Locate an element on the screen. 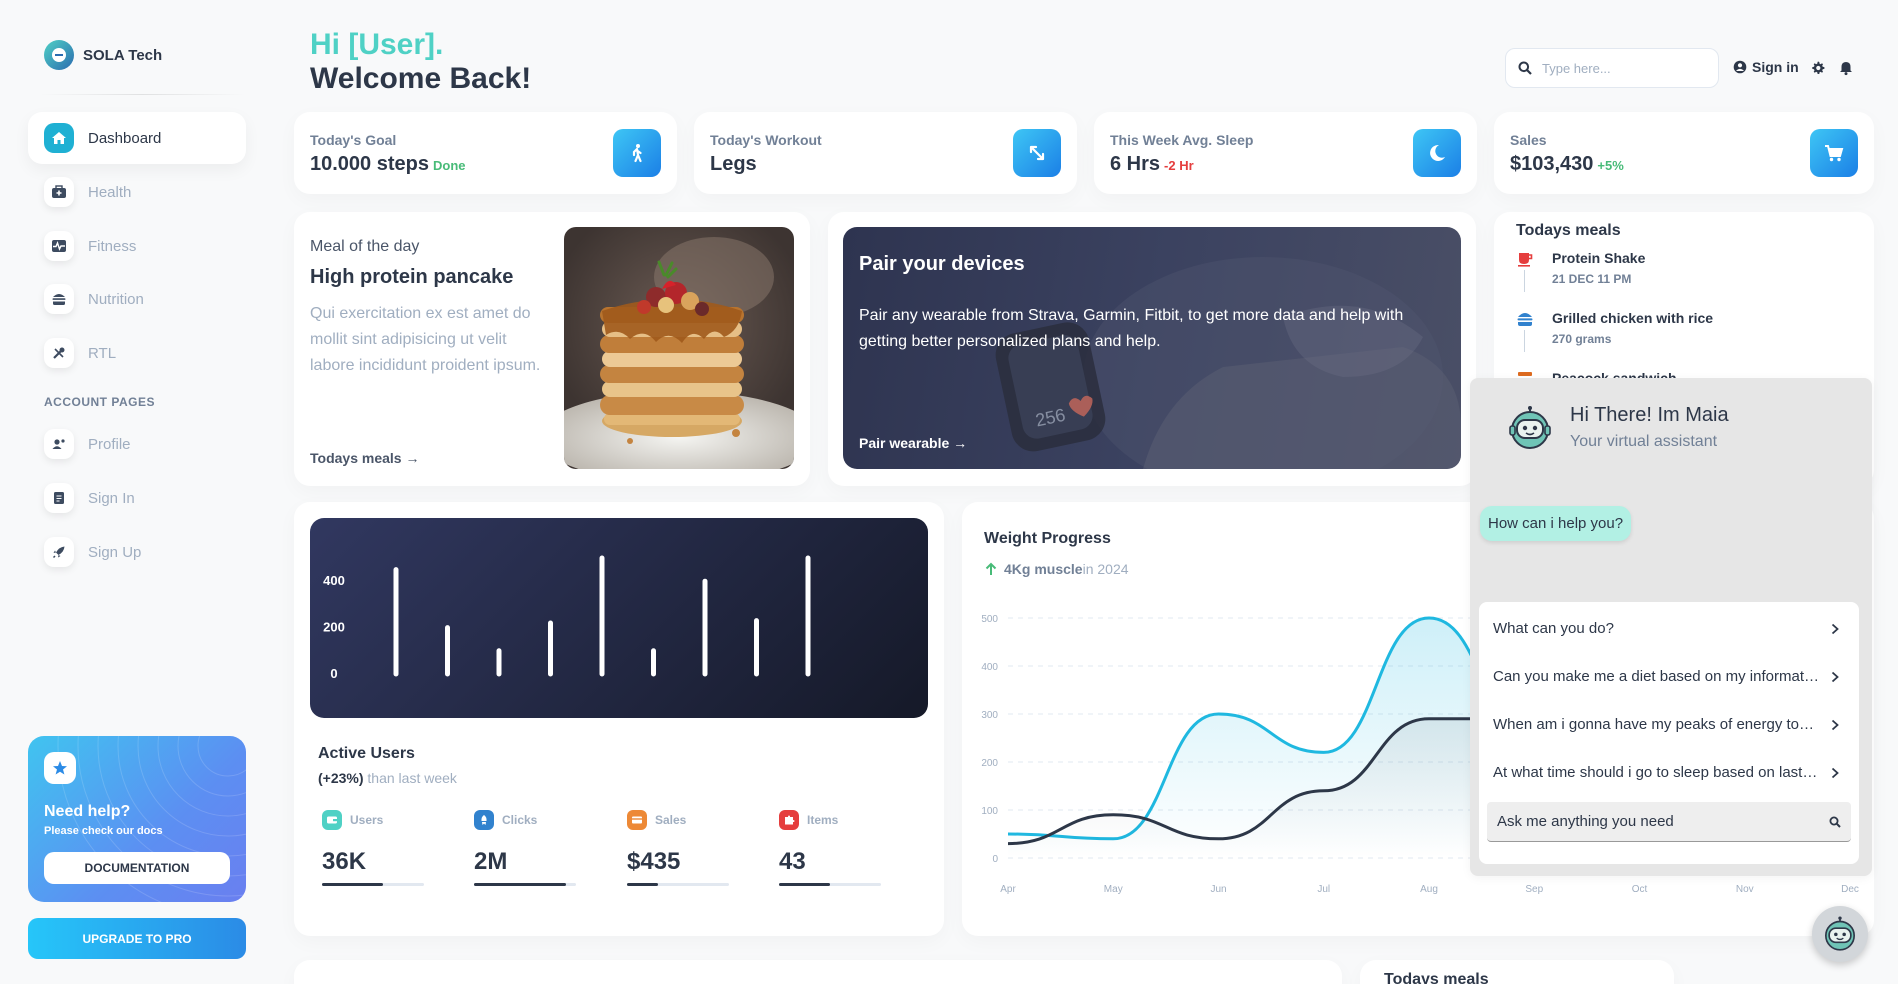  meal-detail: 21 DEC 11 PM is located at coordinates (1592, 279).